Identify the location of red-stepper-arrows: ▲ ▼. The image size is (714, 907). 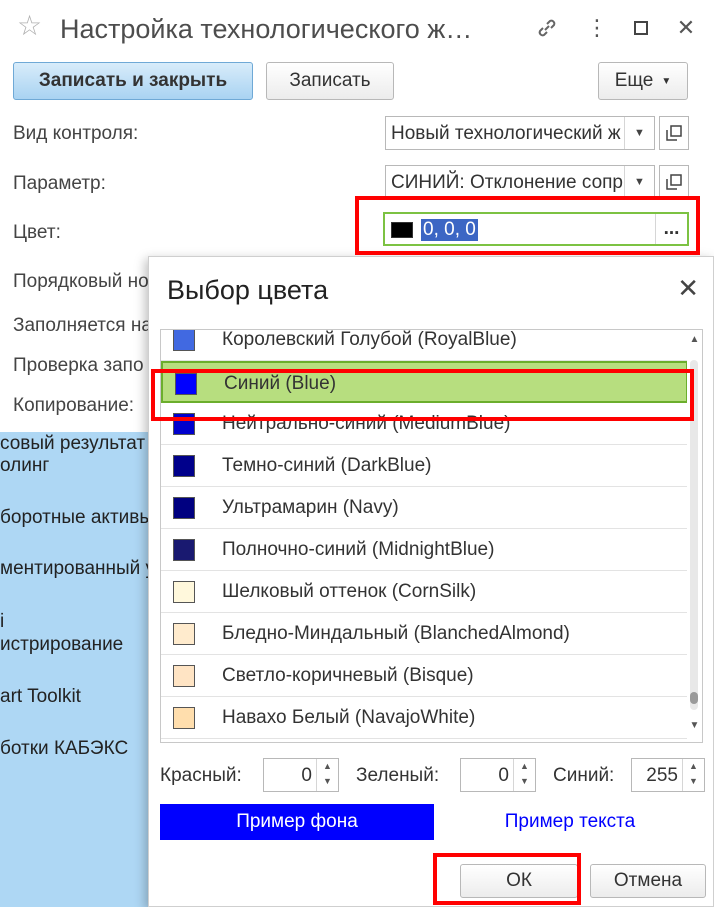
(327, 775).